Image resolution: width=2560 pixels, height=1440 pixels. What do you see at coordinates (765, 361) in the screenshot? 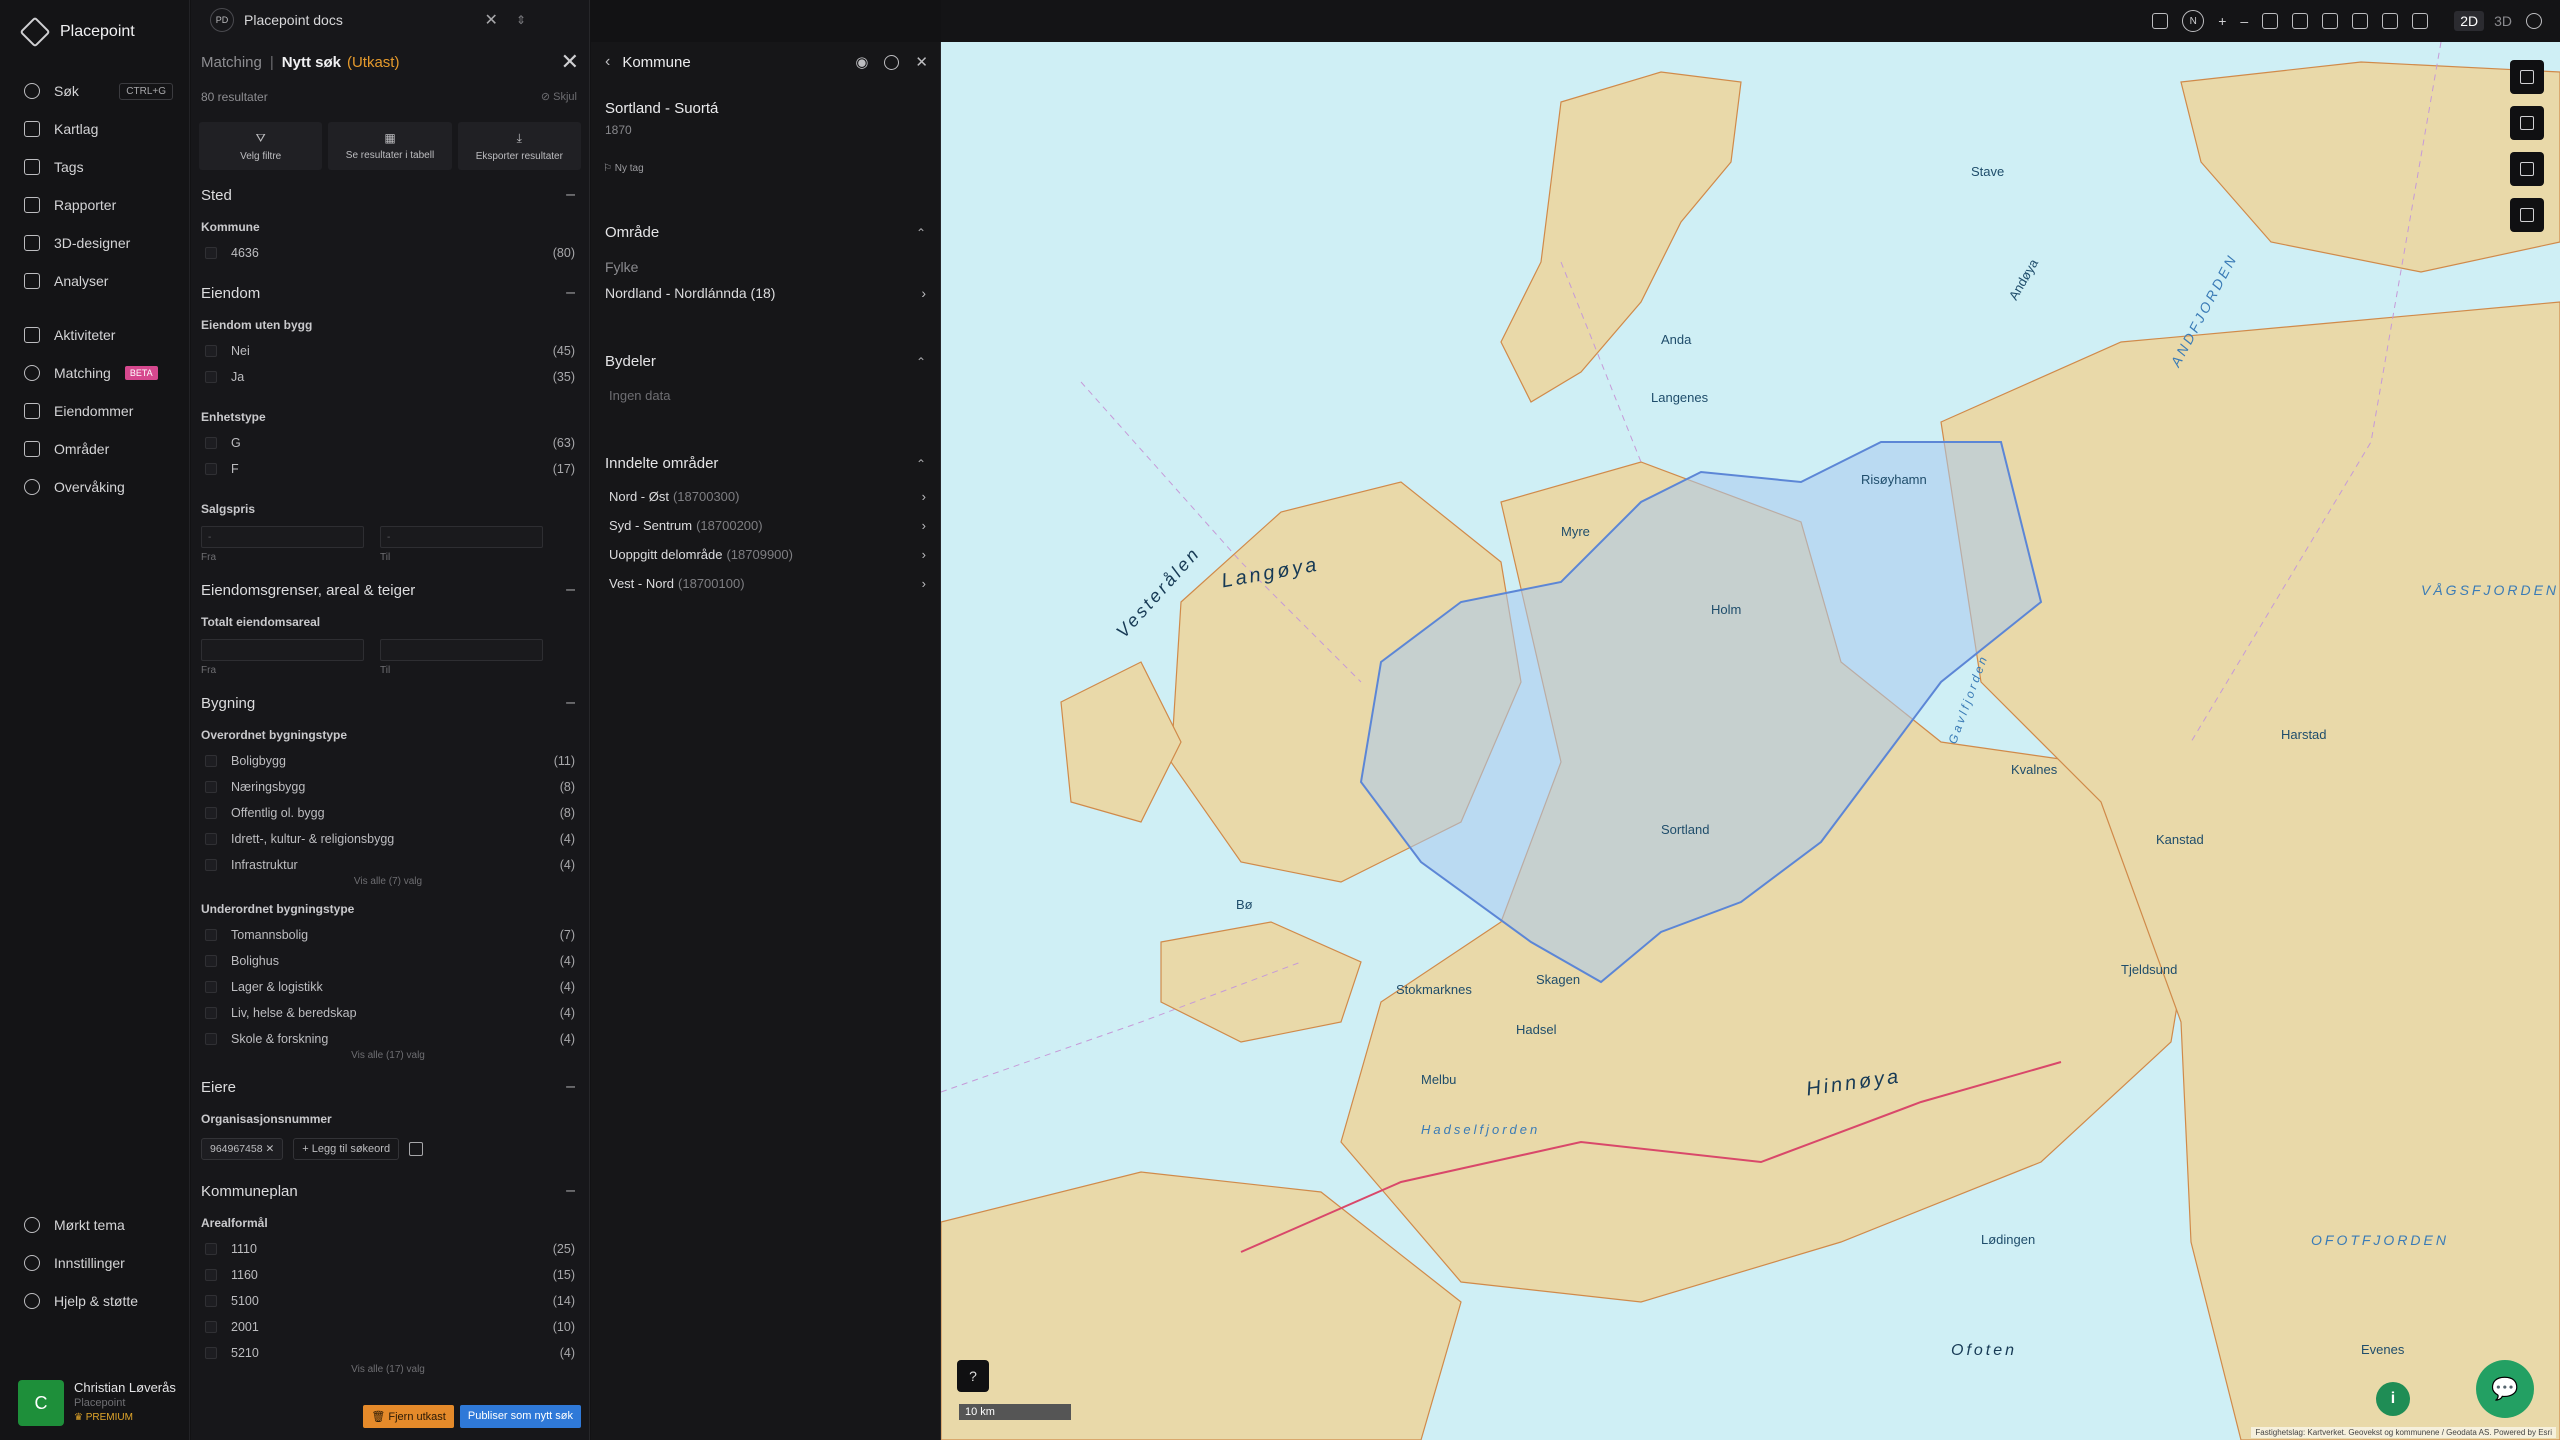
I see `section-bydeler: Bydeler ⌃` at bounding box center [765, 361].